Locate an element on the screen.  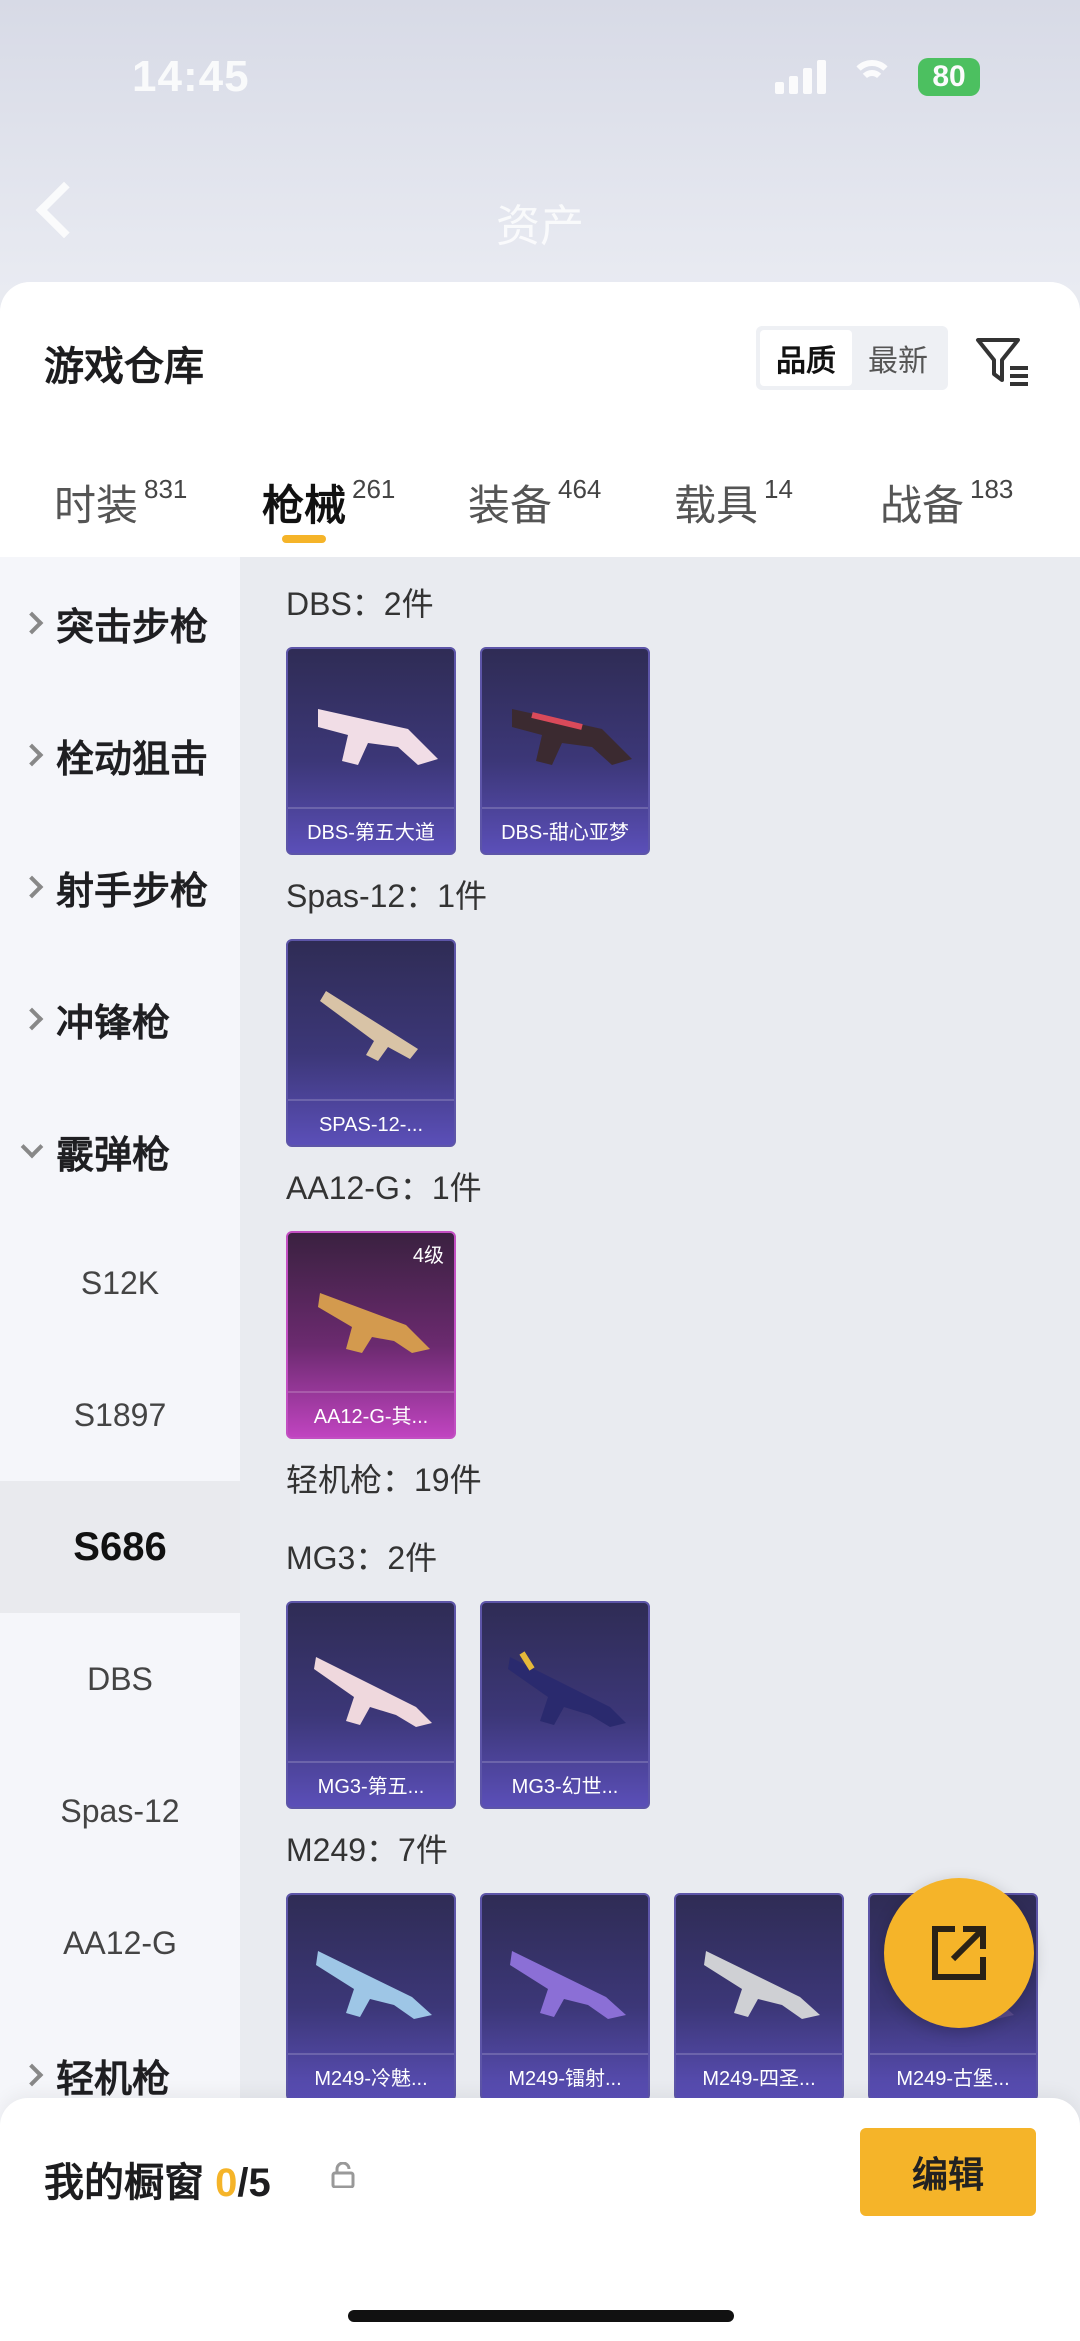
sidebar-item-label: 霰弹枪 is located at coordinates (113, 1155).